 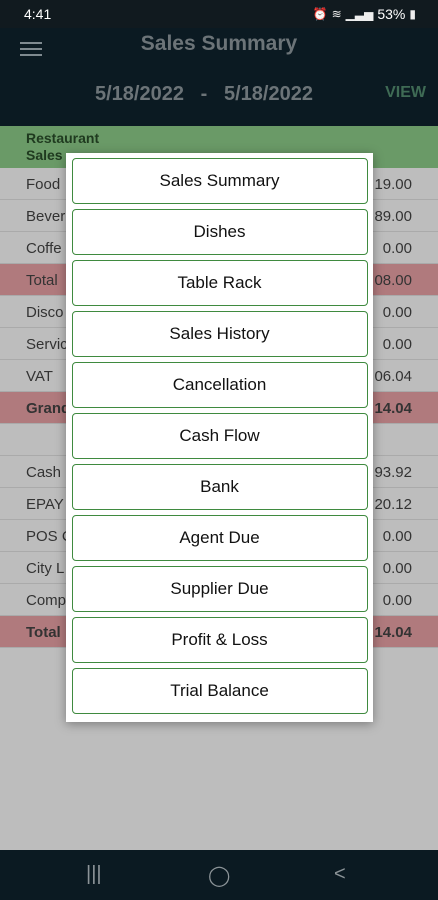 What do you see at coordinates (219, 487) in the screenshot?
I see `menu-item-bank: Bank` at bounding box center [219, 487].